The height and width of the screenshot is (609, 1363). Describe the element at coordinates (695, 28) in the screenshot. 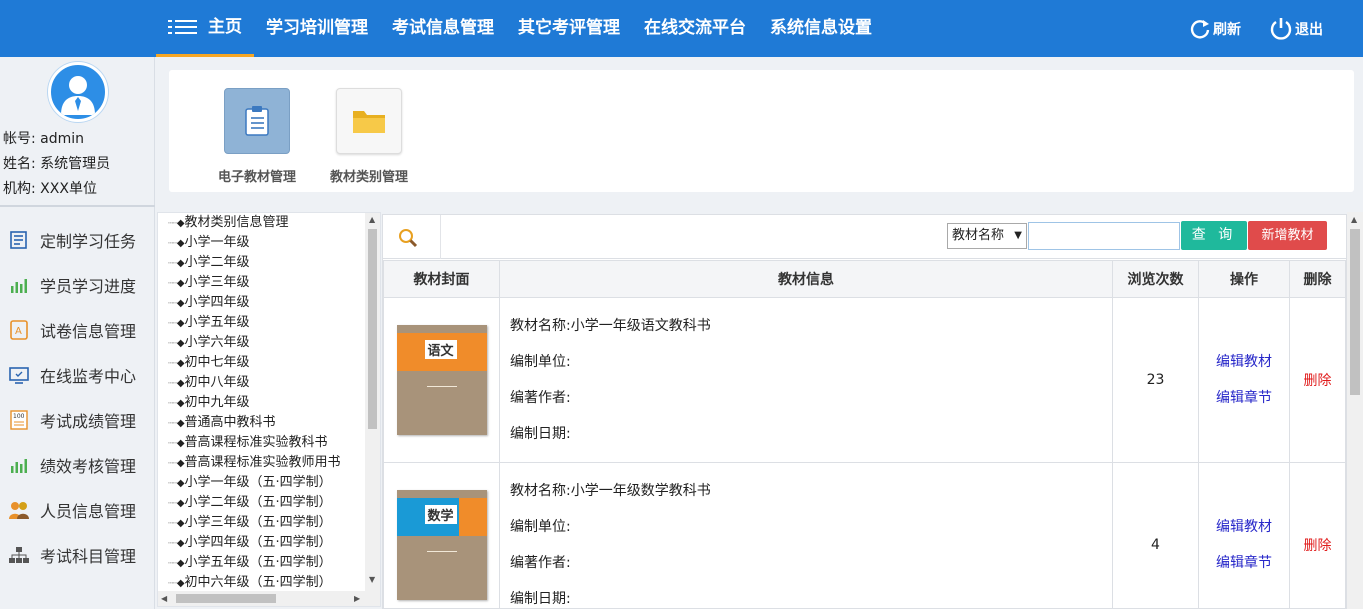

I see `nav-item-online-forum: 在线交流平台` at that location.